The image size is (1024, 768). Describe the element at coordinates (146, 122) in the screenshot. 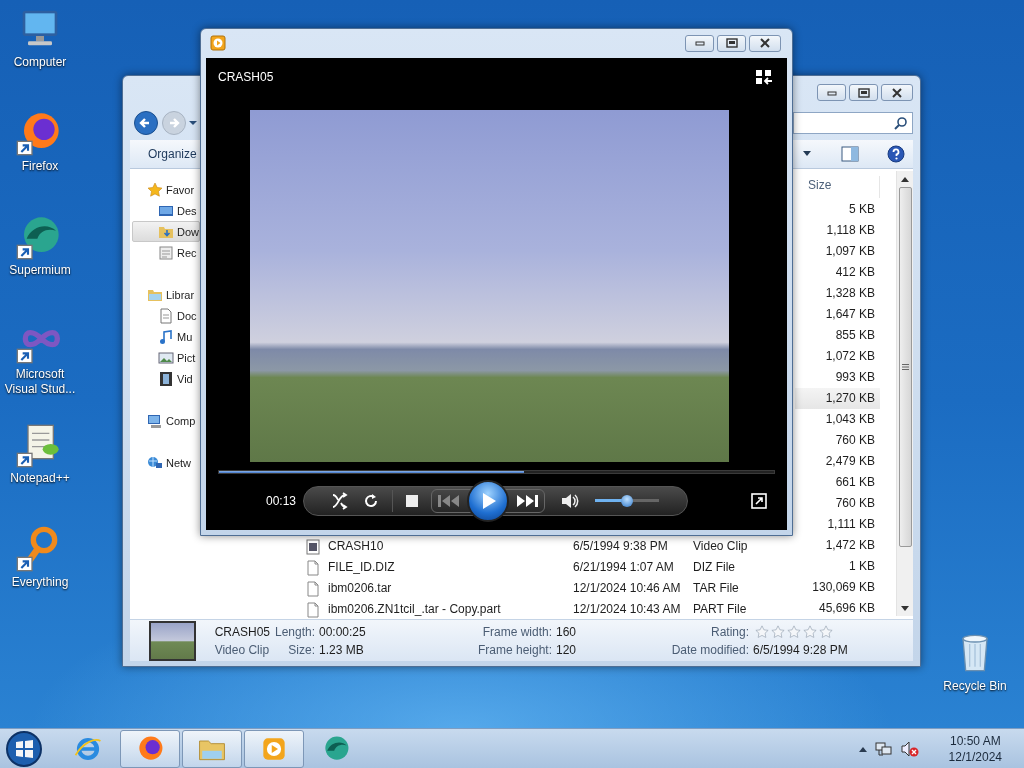

I see `back-button` at that location.